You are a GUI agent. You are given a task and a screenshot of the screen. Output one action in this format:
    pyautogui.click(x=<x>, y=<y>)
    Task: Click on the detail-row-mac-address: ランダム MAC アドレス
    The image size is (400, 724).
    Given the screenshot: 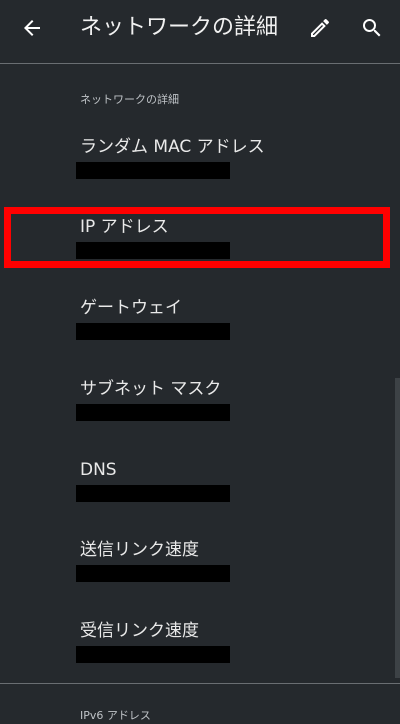 What is the action you would take?
    pyautogui.click(x=200, y=175)
    